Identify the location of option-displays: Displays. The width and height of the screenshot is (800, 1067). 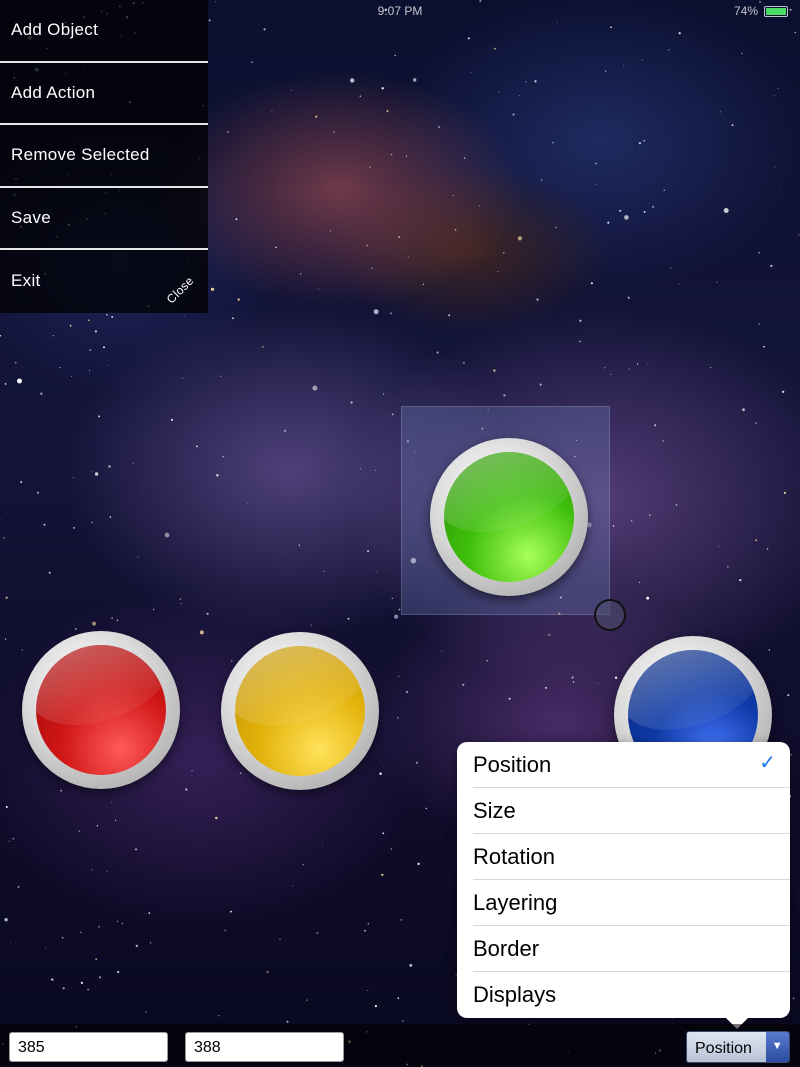
(631, 995).